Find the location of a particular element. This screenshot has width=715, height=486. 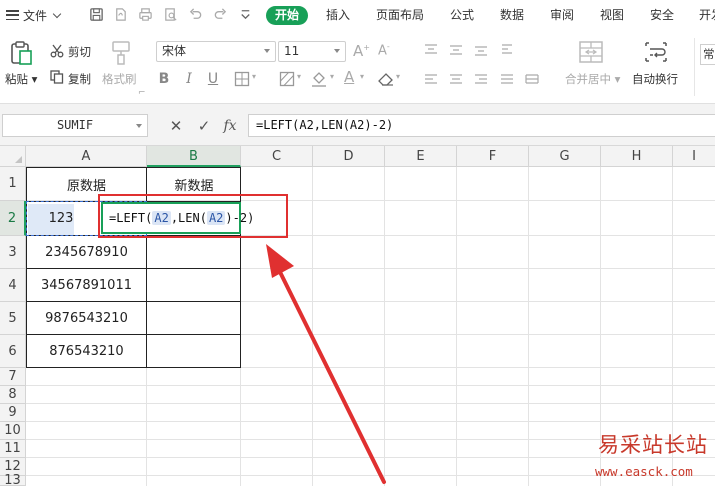

formula-input: =LEFT(A2,LEN(A2)-2) is located at coordinates (481, 125).